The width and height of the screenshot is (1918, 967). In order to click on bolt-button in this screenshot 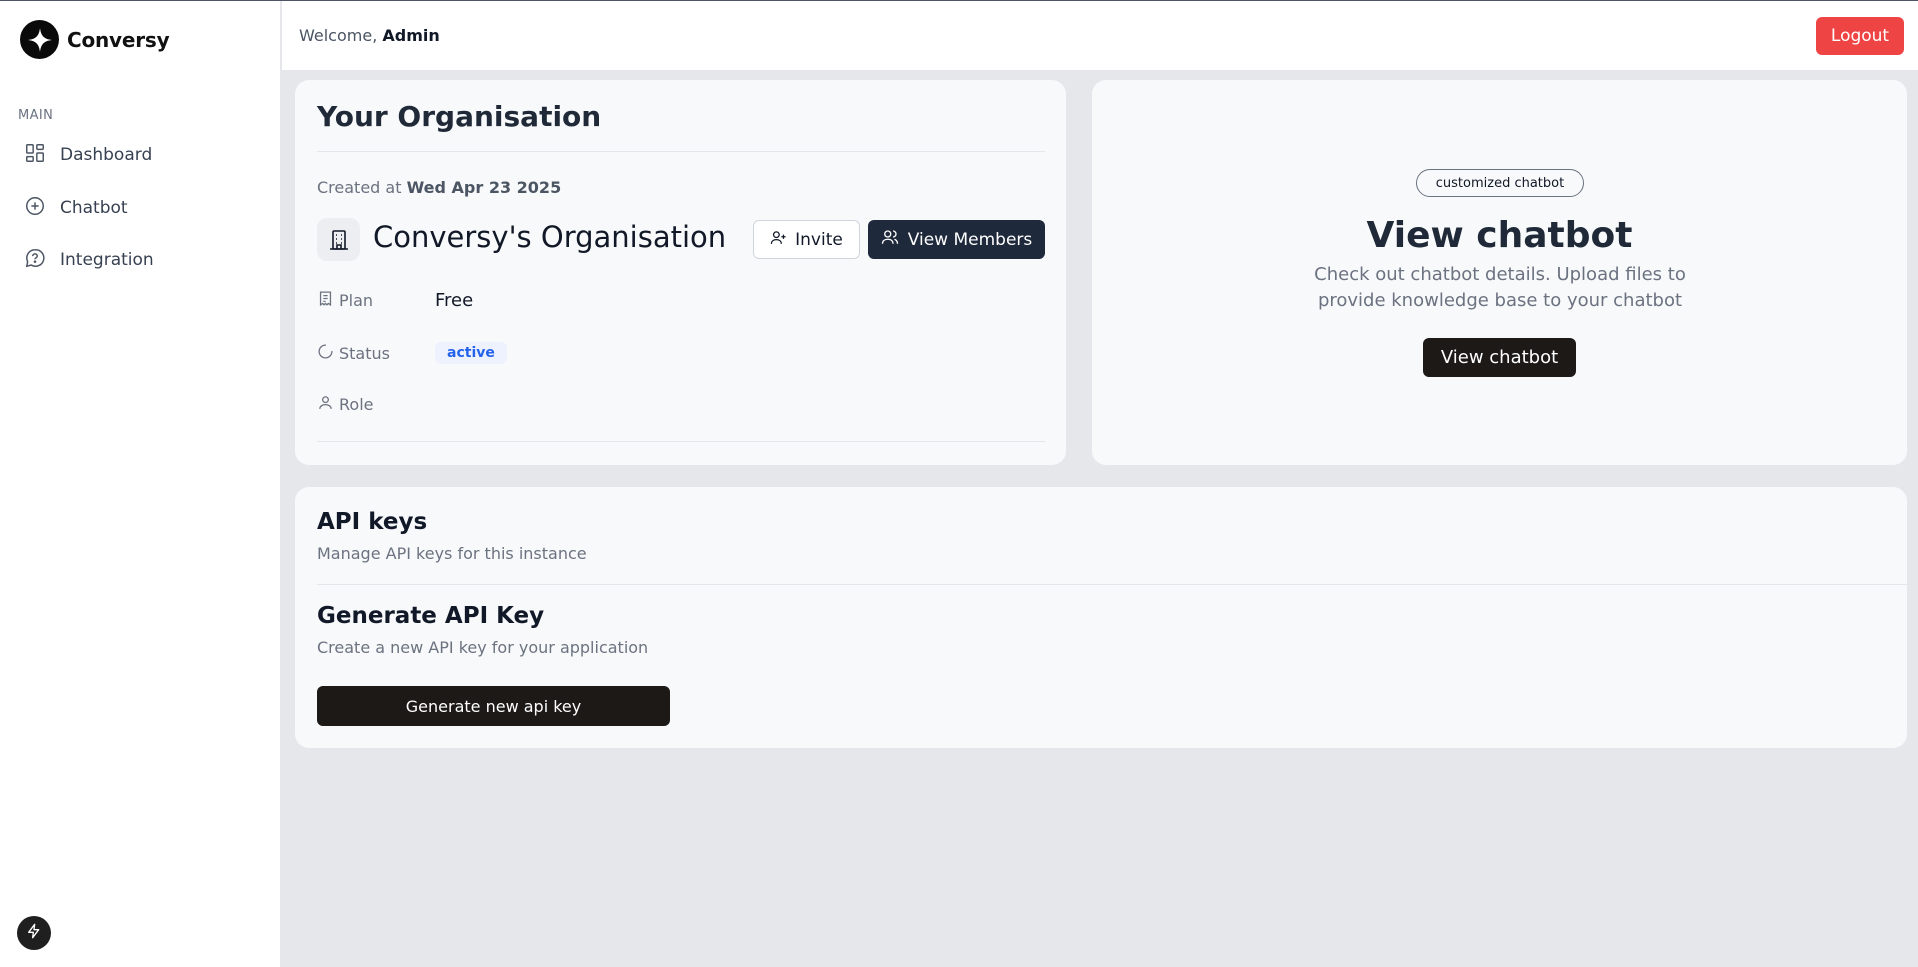, I will do `click(34, 933)`.